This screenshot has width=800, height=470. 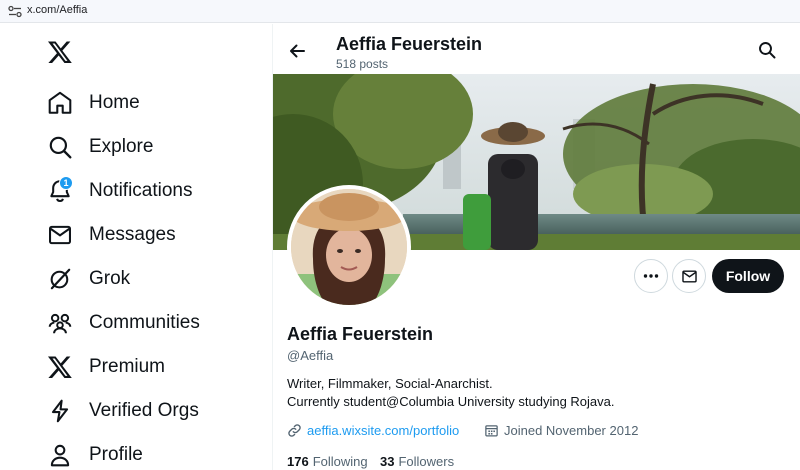 I want to click on nav-premium: Premium, so click(x=106, y=367).